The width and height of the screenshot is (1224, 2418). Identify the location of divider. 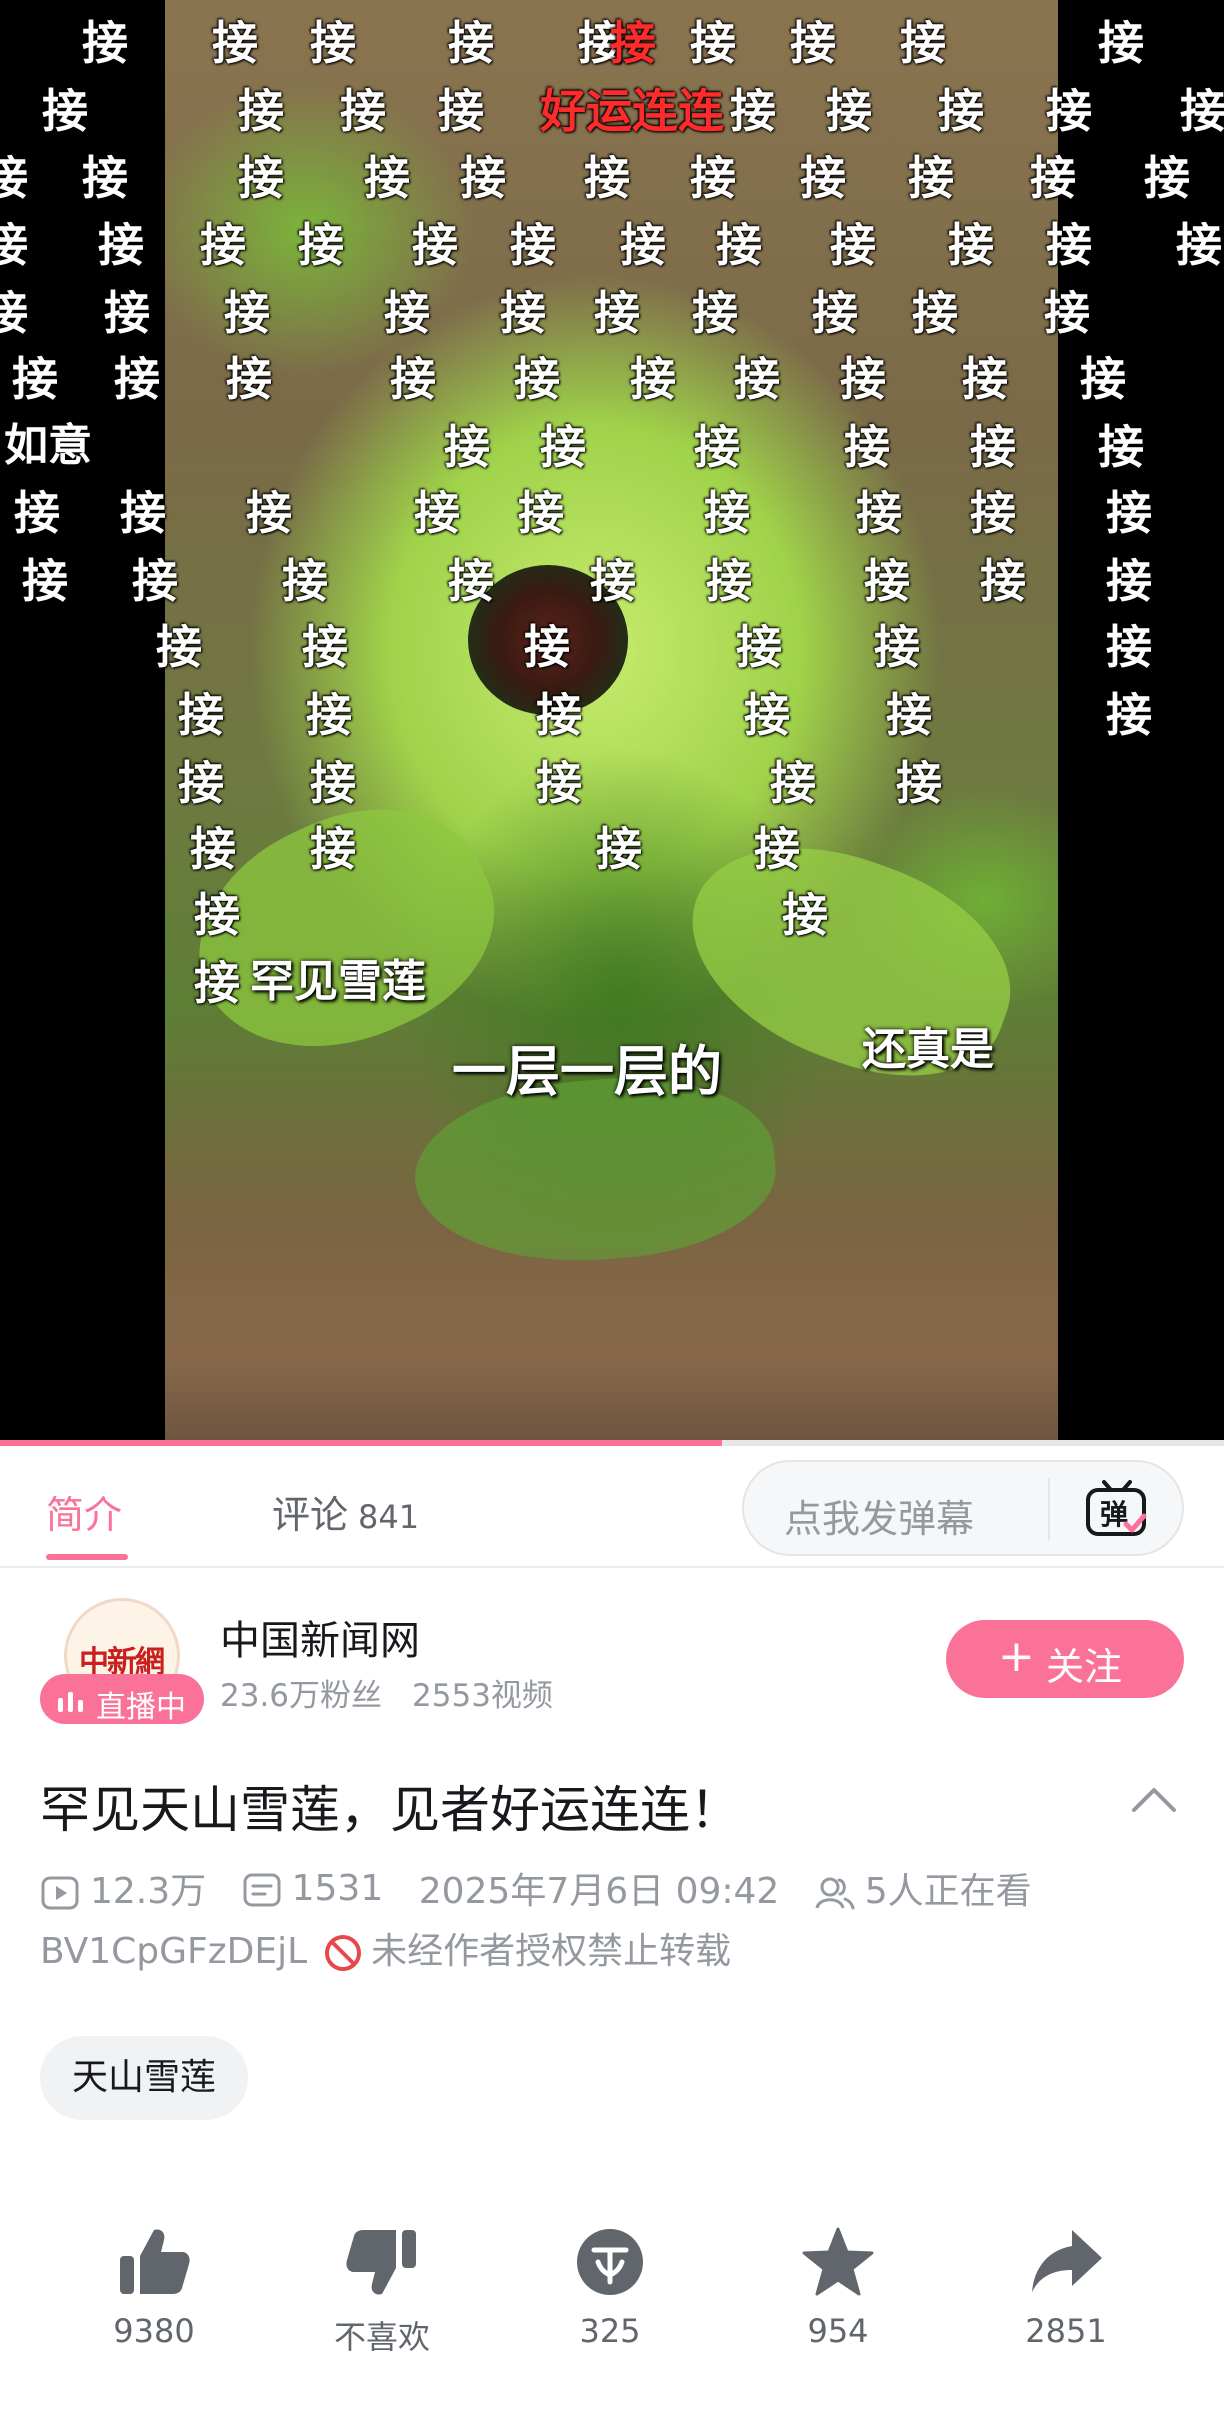
(1049, 1509).